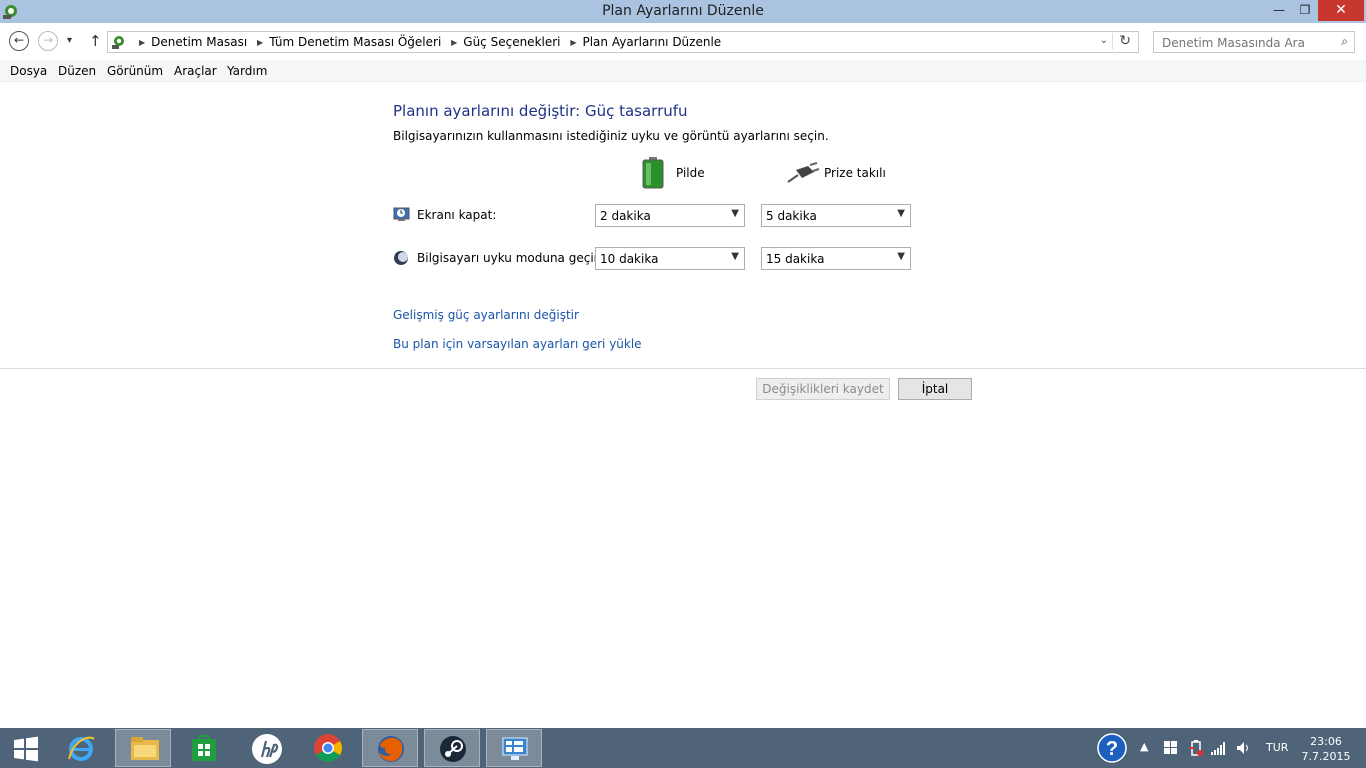  What do you see at coordinates (1104, 40) in the screenshot?
I see `address-dropdown-icon: ⌄` at bounding box center [1104, 40].